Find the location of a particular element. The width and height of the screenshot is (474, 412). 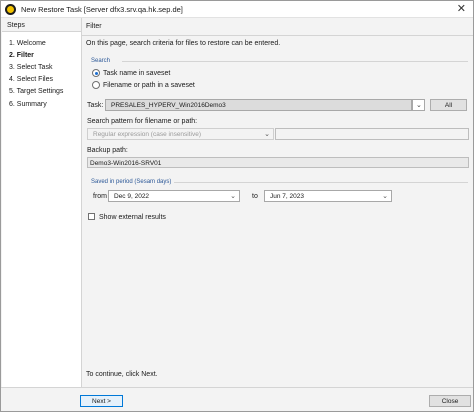

footer-hint: To continue, click Next. is located at coordinates (122, 374).